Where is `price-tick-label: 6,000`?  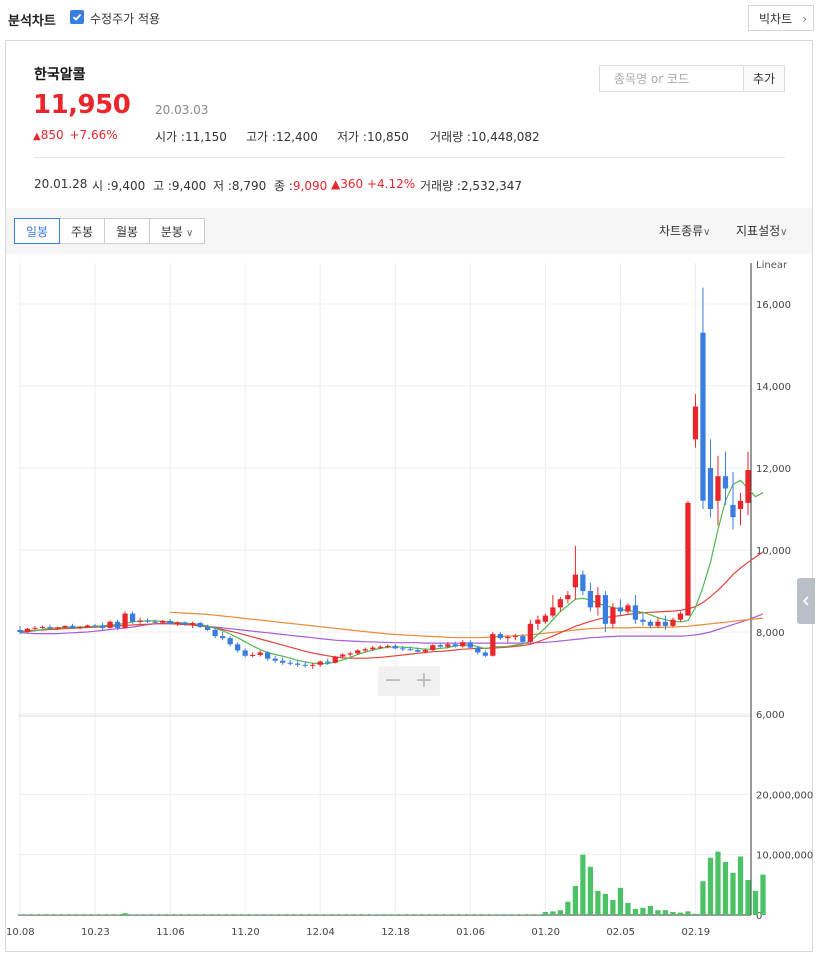 price-tick-label: 6,000 is located at coordinates (770, 715).